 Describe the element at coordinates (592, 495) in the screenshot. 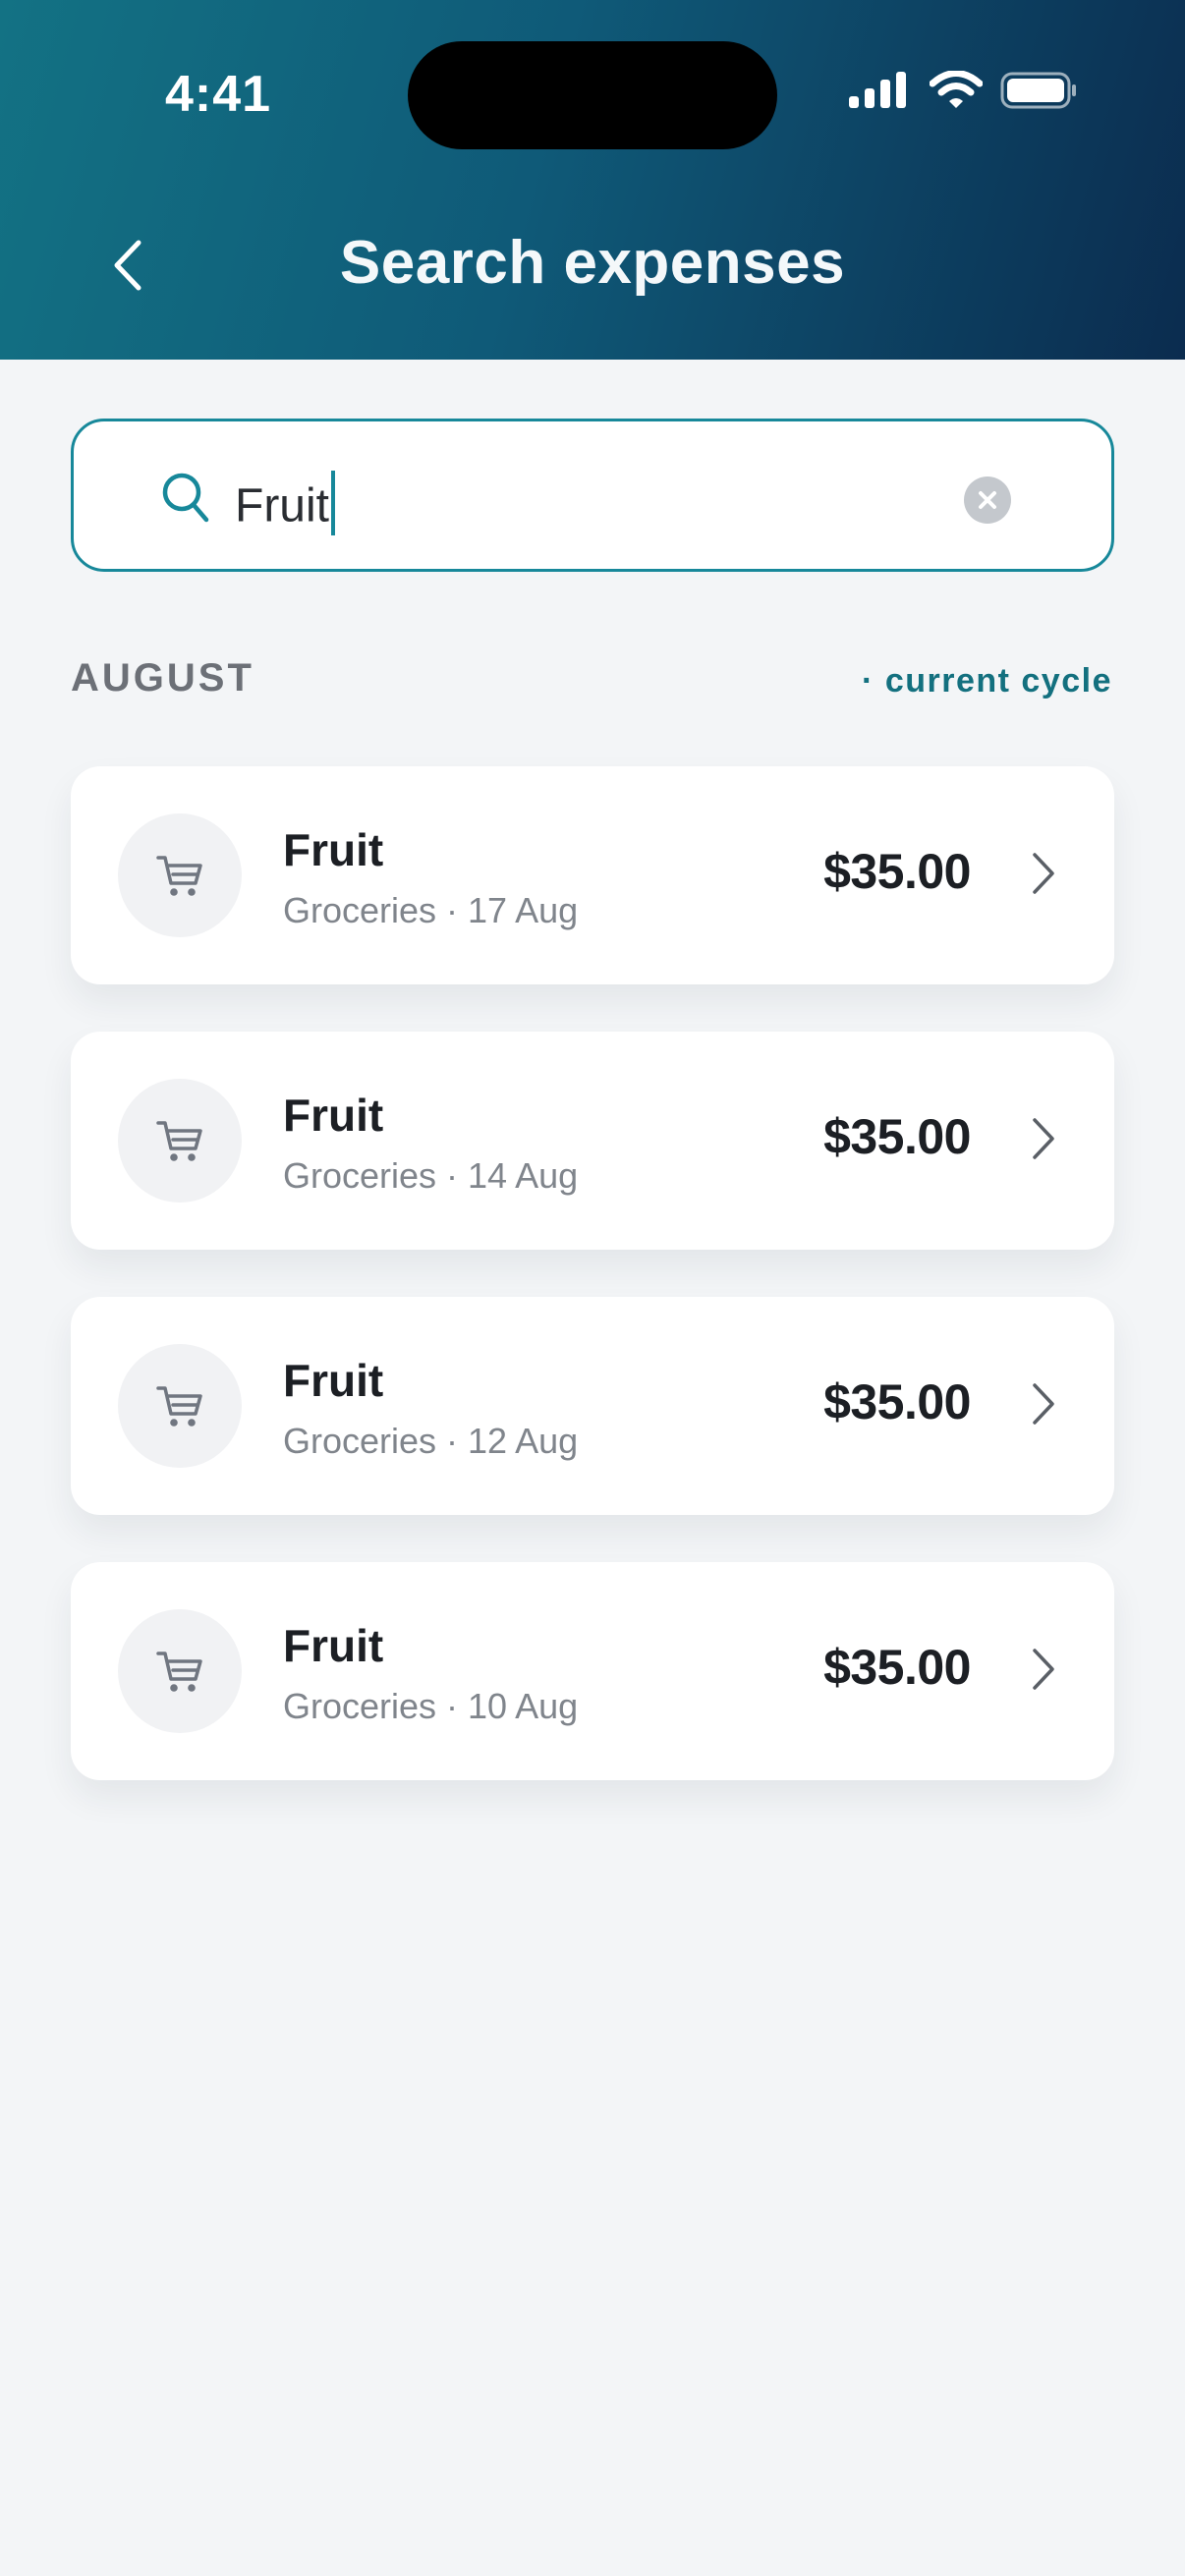

I see `search-field: Fruit` at that location.